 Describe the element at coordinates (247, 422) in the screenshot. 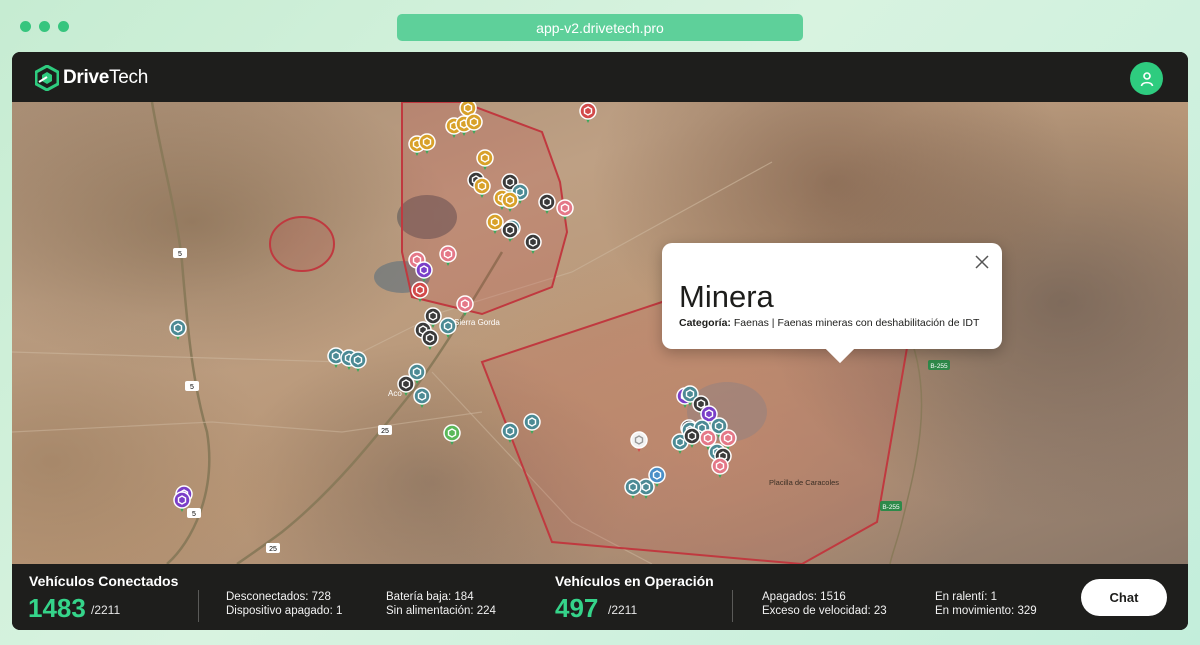

I see `dirt-road` at that location.